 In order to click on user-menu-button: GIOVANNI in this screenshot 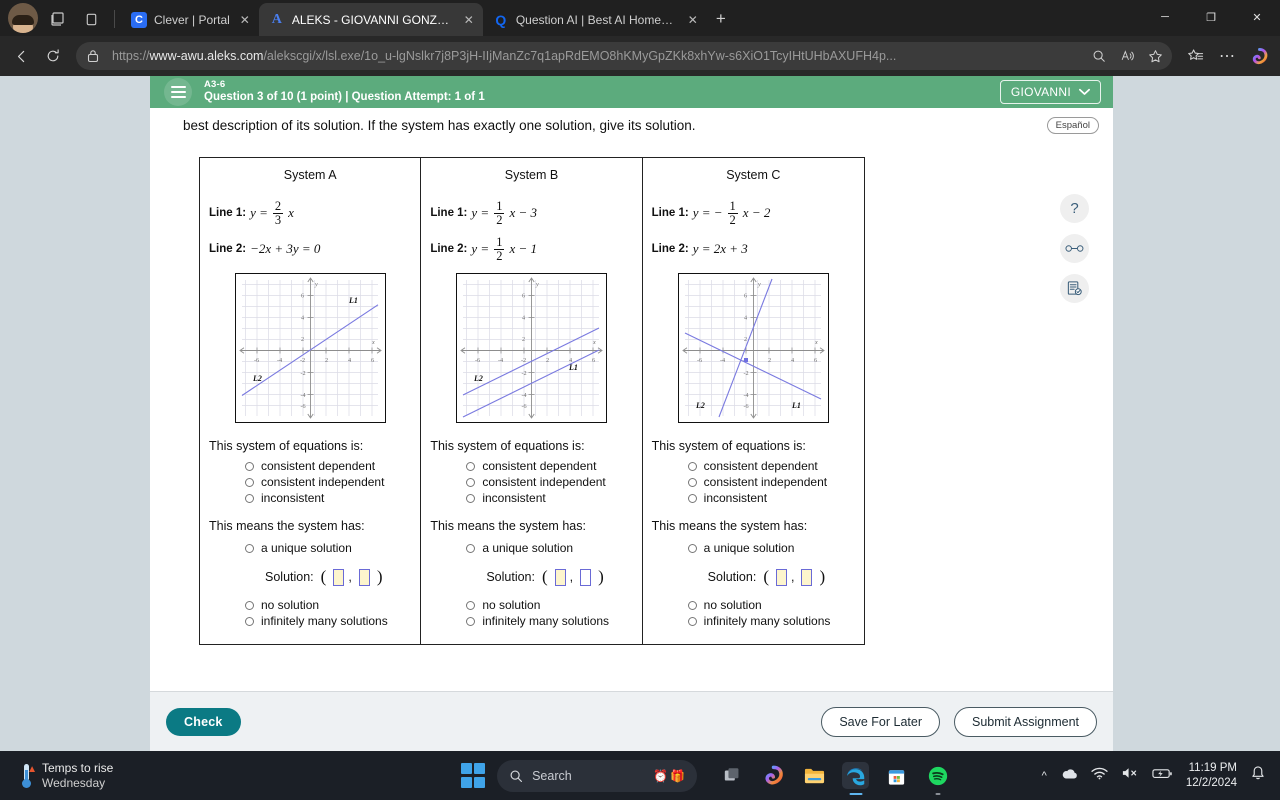, I will do `click(1050, 92)`.